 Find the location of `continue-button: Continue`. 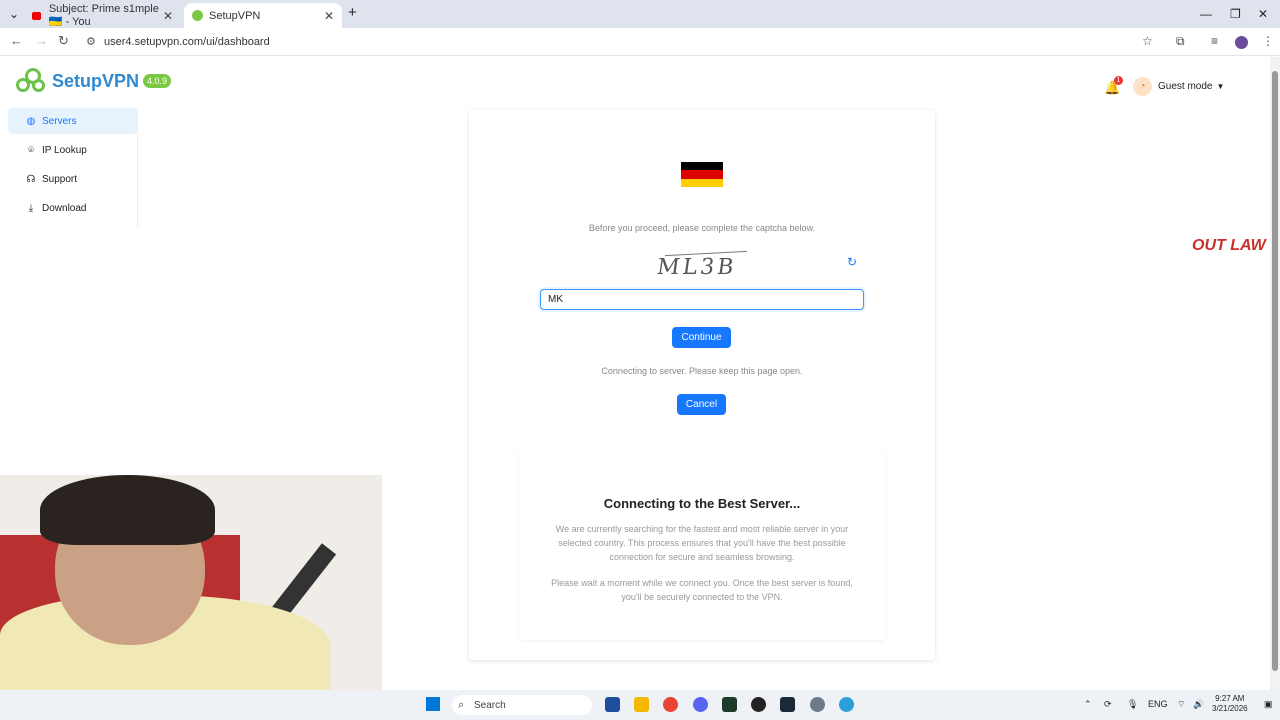

continue-button: Continue is located at coordinates (701, 337).